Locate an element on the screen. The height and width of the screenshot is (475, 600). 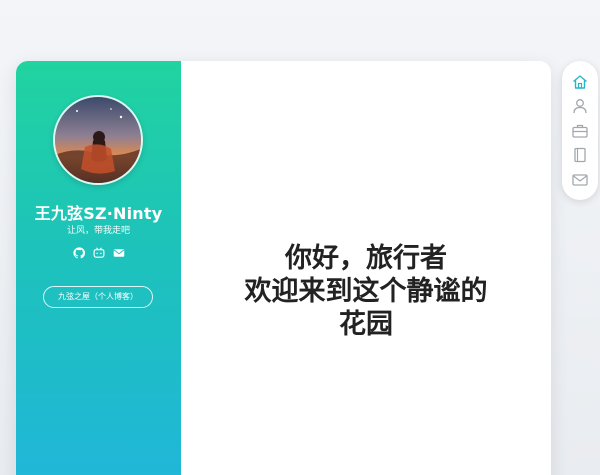
profile-motto: 让风，带我走吧 is located at coordinates (98, 231).